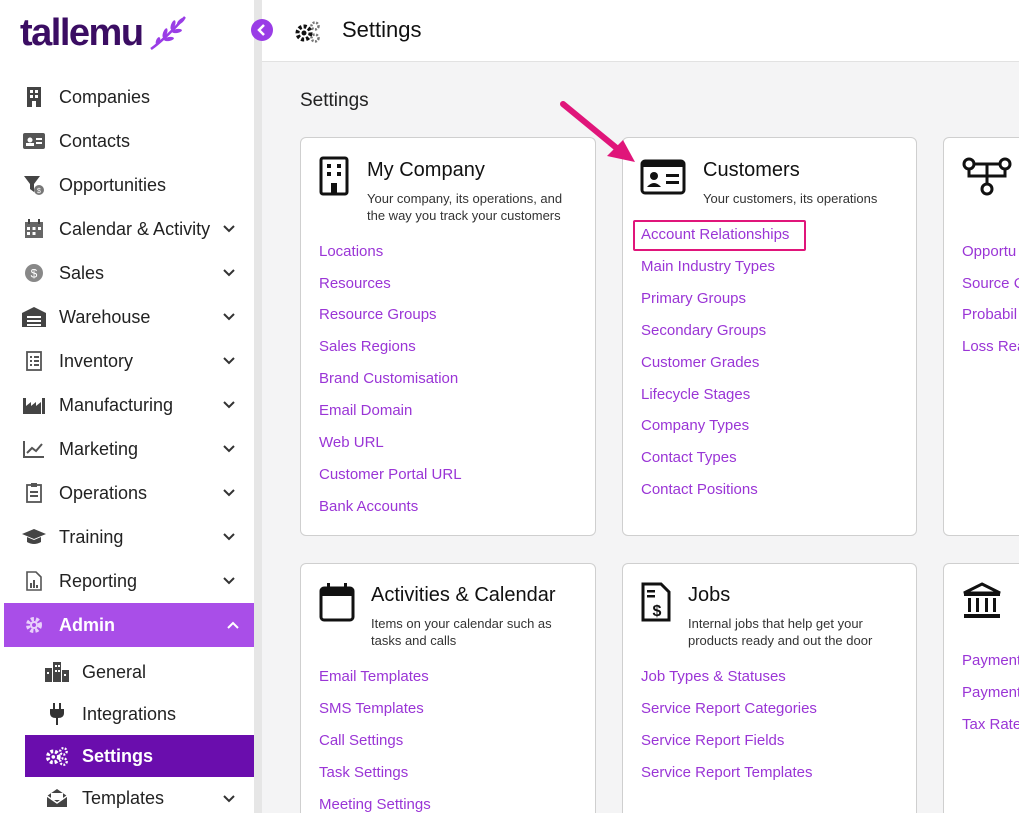 The height and width of the screenshot is (813, 1019). I want to click on clipboard-list-icon, so click(34, 361).